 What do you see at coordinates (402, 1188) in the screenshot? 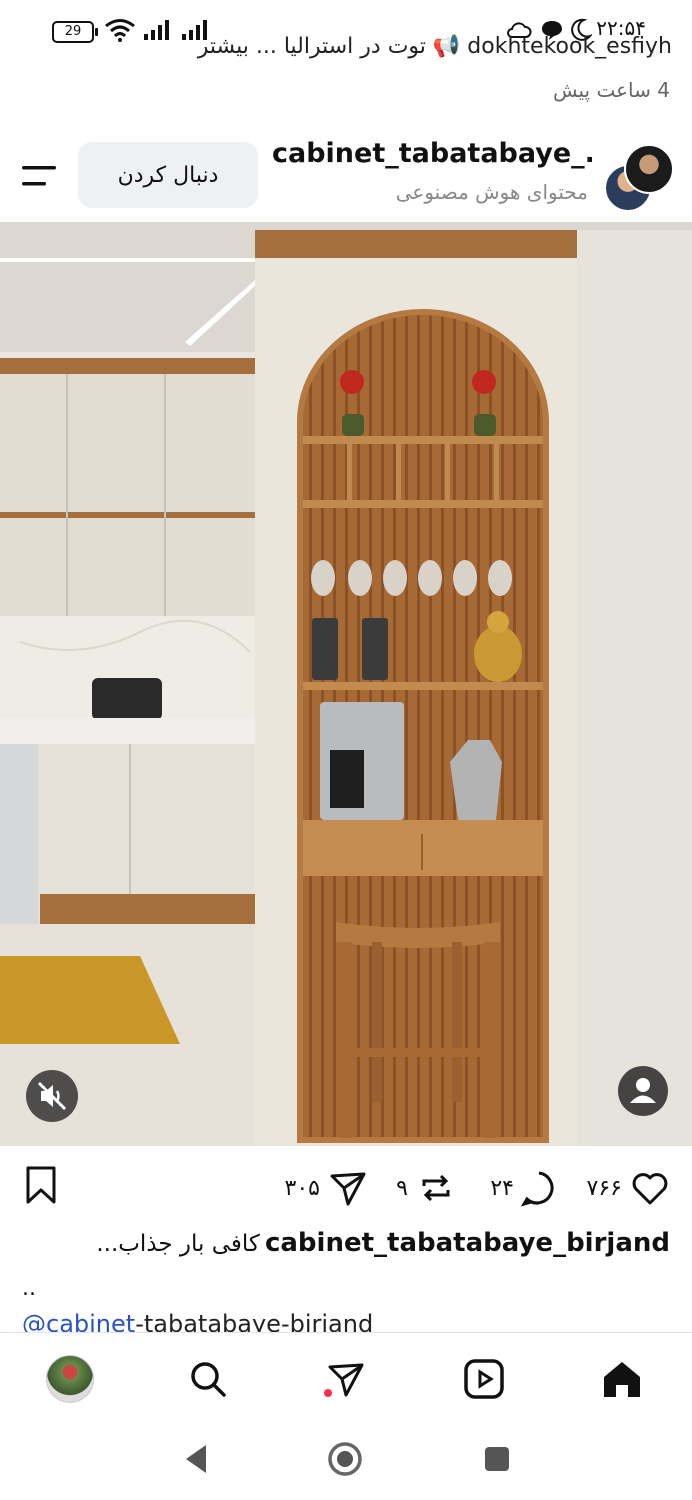
I see `repost-count: ۹` at bounding box center [402, 1188].